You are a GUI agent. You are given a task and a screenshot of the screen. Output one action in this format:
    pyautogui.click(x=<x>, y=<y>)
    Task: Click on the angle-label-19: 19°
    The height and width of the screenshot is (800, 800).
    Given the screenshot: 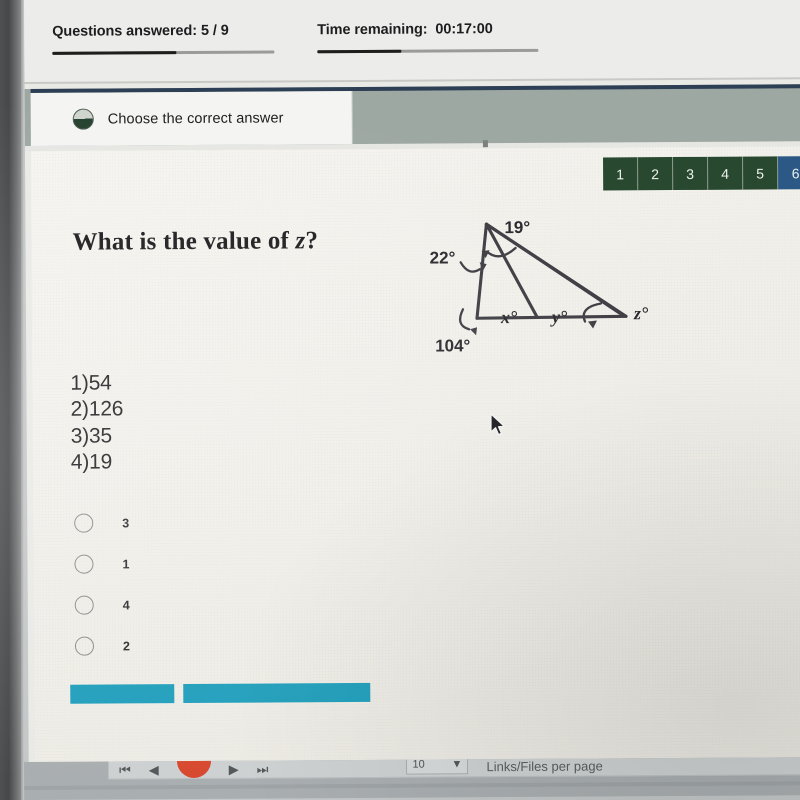 What is the action you would take?
    pyautogui.click(x=517, y=227)
    